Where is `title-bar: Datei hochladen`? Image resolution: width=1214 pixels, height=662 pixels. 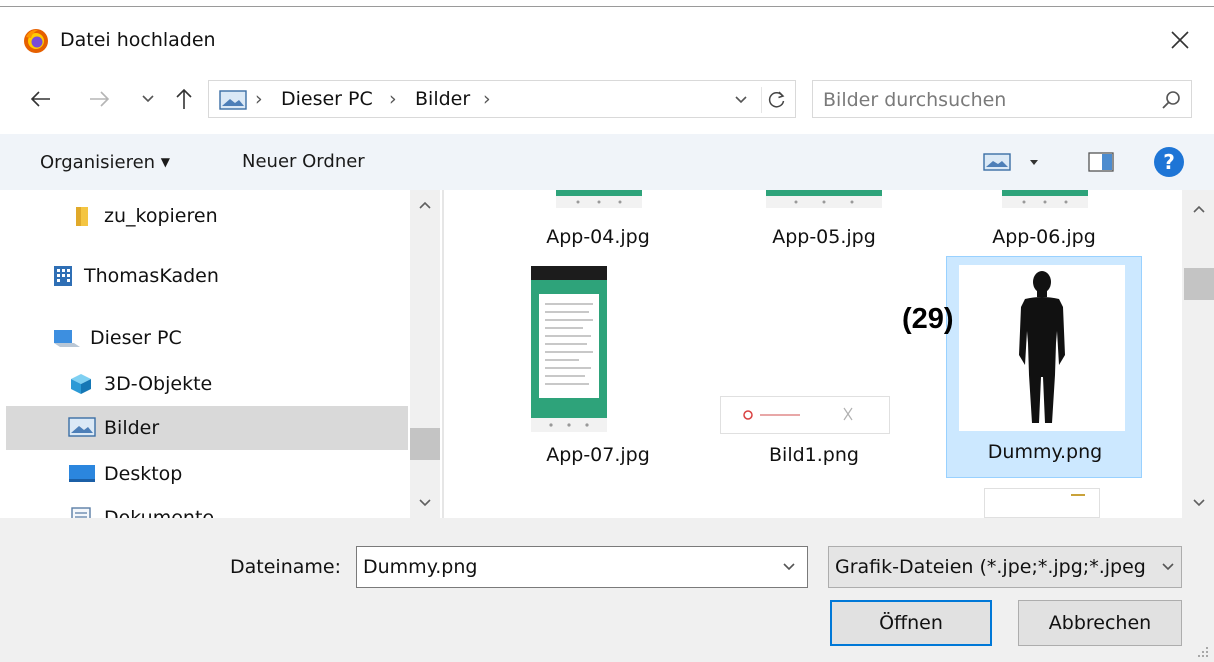
title-bar: Datei hochladen is located at coordinates (607, 38).